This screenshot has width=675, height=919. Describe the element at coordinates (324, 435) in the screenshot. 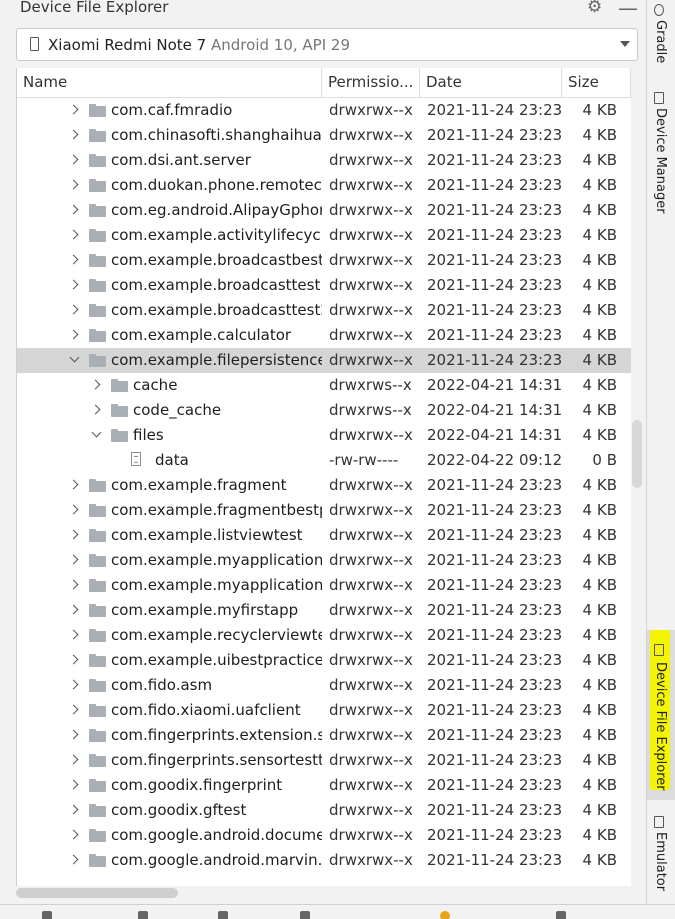

I see `folder-row: files drwxrwx--x 2022-04-21 14:31 4 KB` at that location.